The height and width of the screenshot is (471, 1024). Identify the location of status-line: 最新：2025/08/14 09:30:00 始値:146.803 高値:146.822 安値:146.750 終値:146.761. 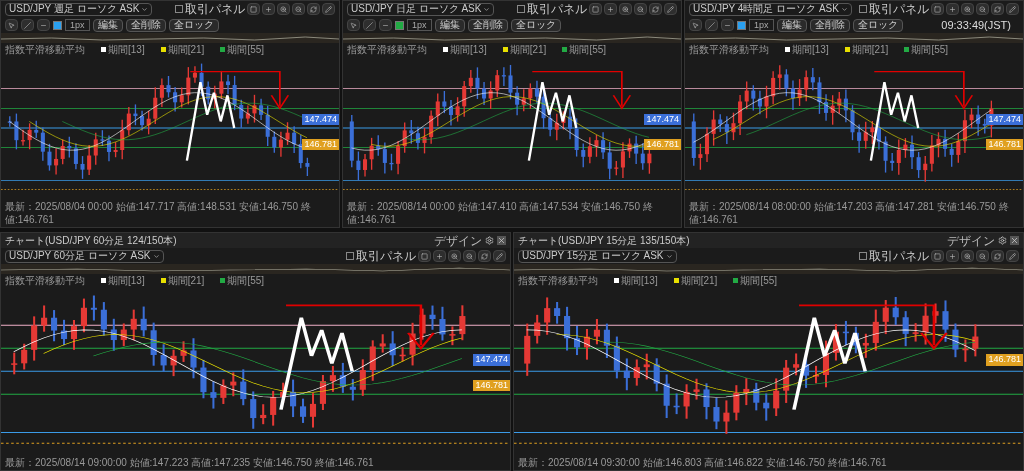
(702, 462).